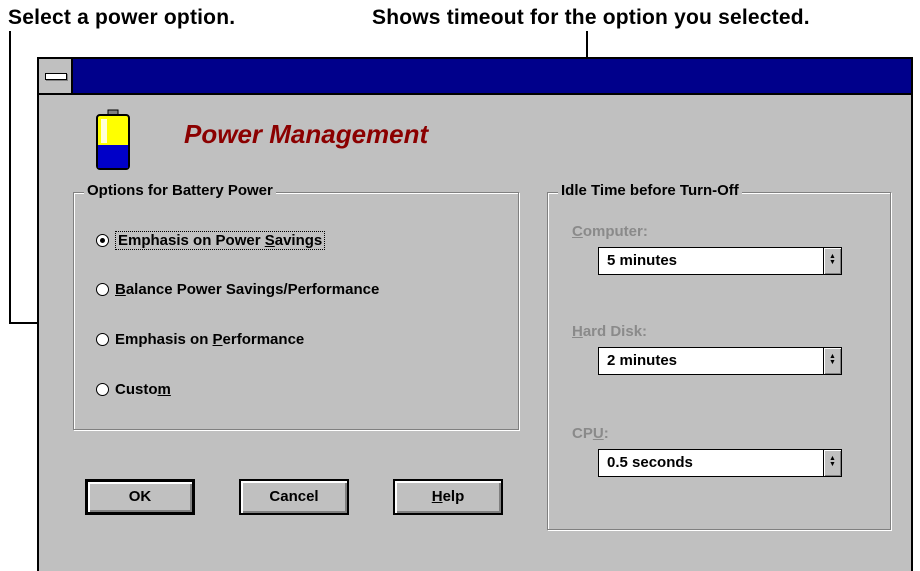  Describe the element at coordinates (720, 261) in the screenshot. I see `computer-timeout-select: 5 minutes ▲ ▼` at that location.